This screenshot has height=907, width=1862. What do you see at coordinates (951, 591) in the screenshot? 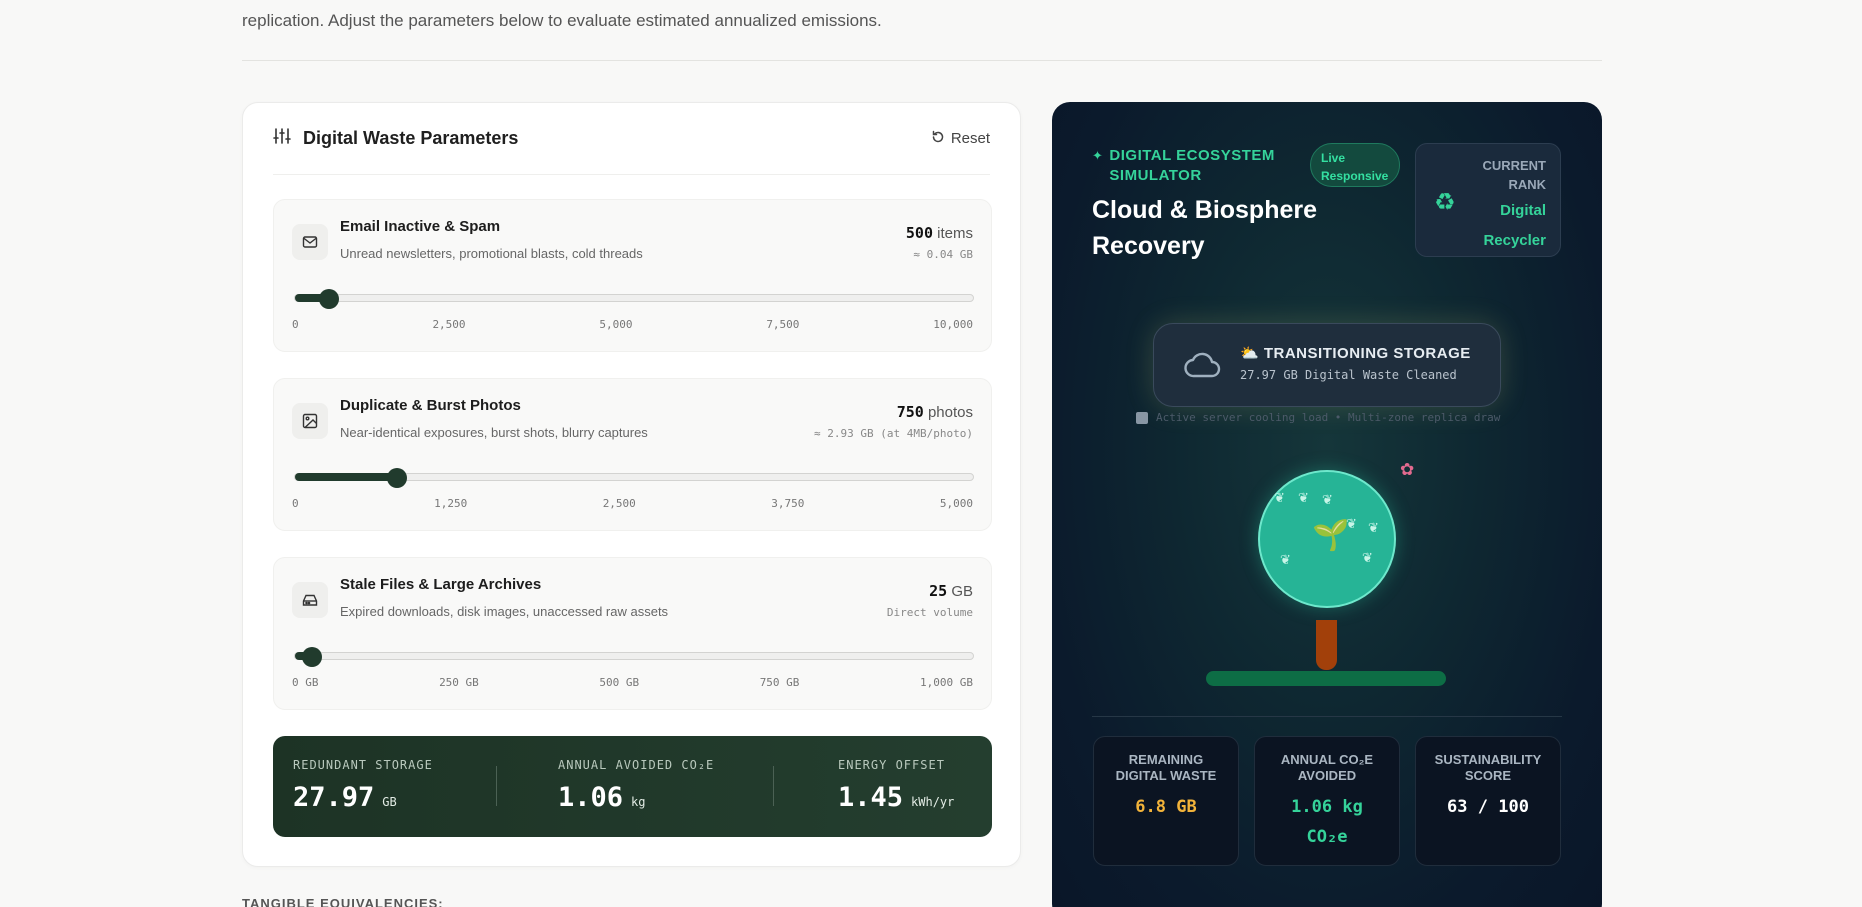
I see `param-value: 25 GB` at bounding box center [951, 591].